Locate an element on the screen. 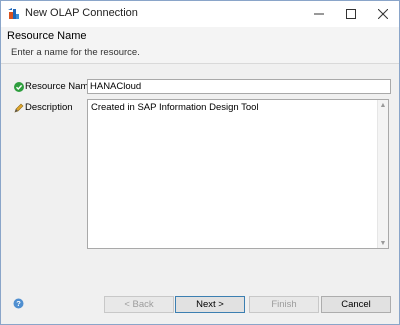 The height and width of the screenshot is (325, 400). finish-button: Finish is located at coordinates (284, 304).